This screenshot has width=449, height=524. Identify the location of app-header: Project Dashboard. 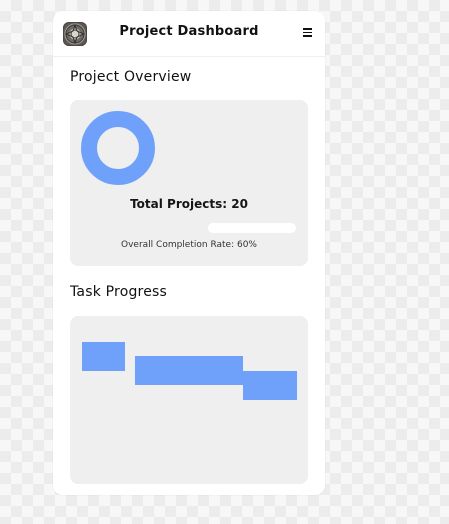
(189, 34).